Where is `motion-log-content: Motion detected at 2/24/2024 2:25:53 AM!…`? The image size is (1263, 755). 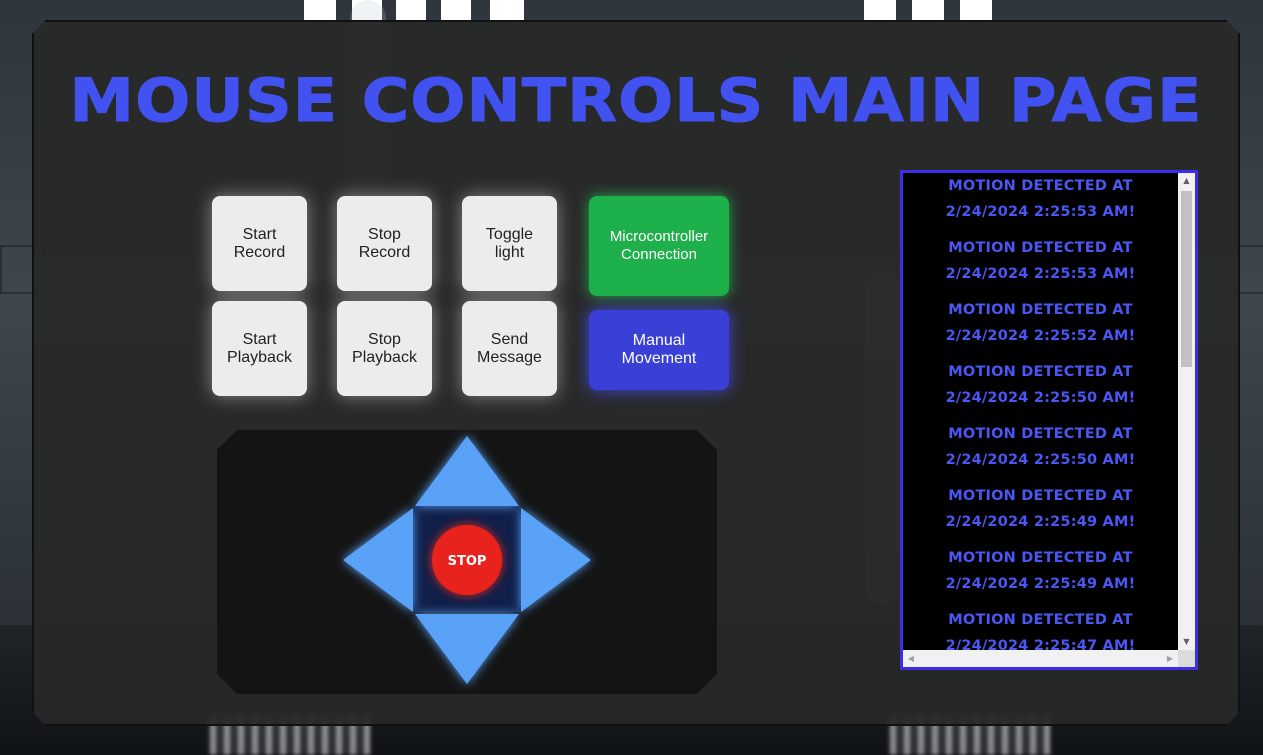 motion-log-content: Motion detected at 2/24/2024 2:25:53 AM!… is located at coordinates (1040, 411).